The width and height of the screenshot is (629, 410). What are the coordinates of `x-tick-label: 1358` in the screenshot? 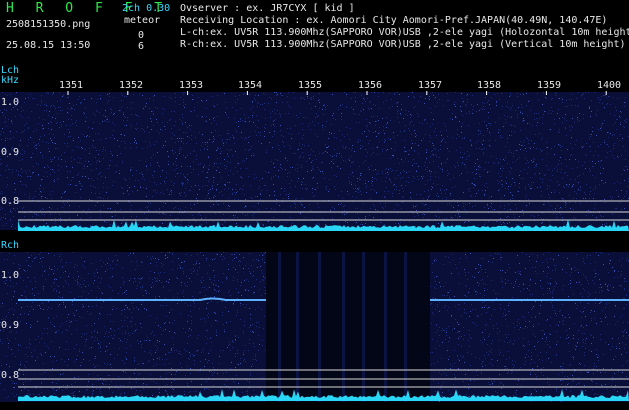 It's located at (489, 85).